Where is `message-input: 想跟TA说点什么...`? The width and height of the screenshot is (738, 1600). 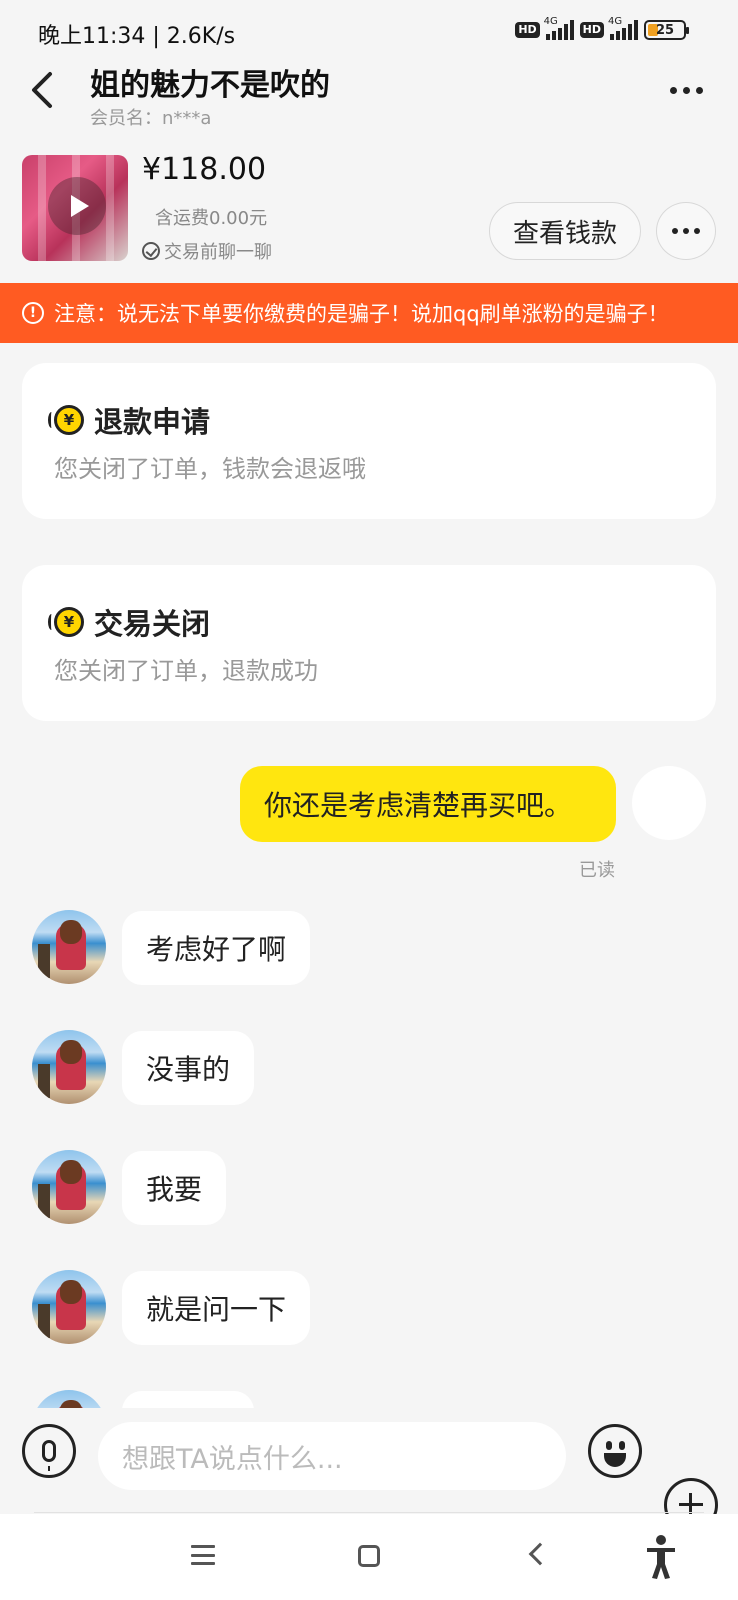
message-input: 想跟TA说点什么... is located at coordinates (332, 1456).